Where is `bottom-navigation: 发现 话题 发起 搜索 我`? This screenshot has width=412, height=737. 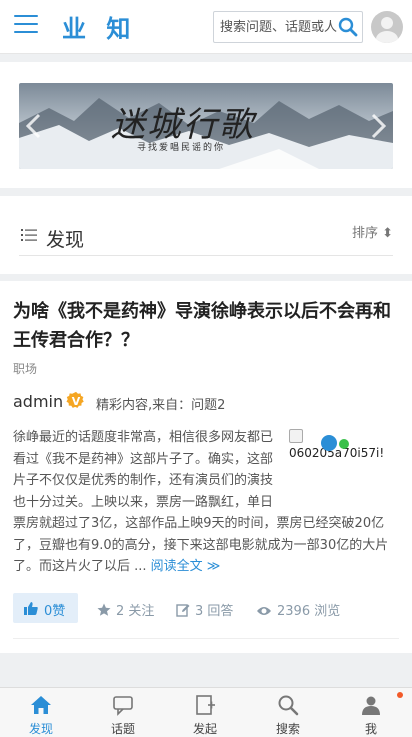 bottom-navigation: 发现 话题 发起 搜索 我 is located at coordinates (206, 712).